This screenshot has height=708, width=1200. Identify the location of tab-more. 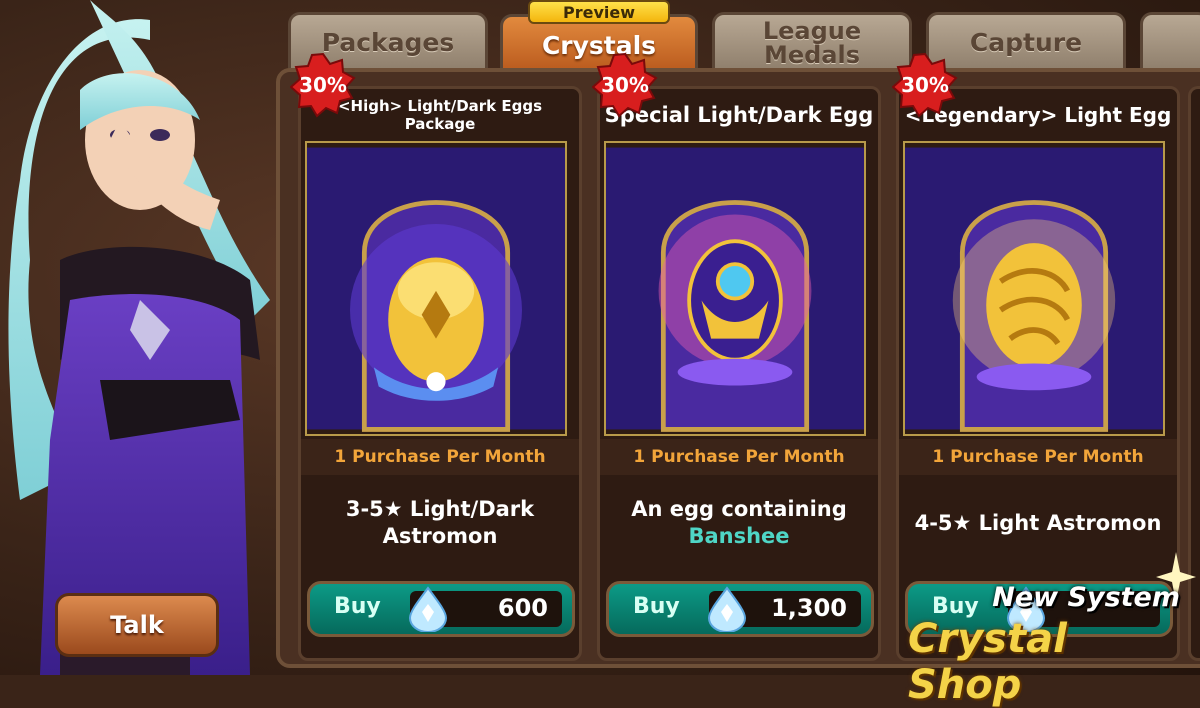
(1170, 41).